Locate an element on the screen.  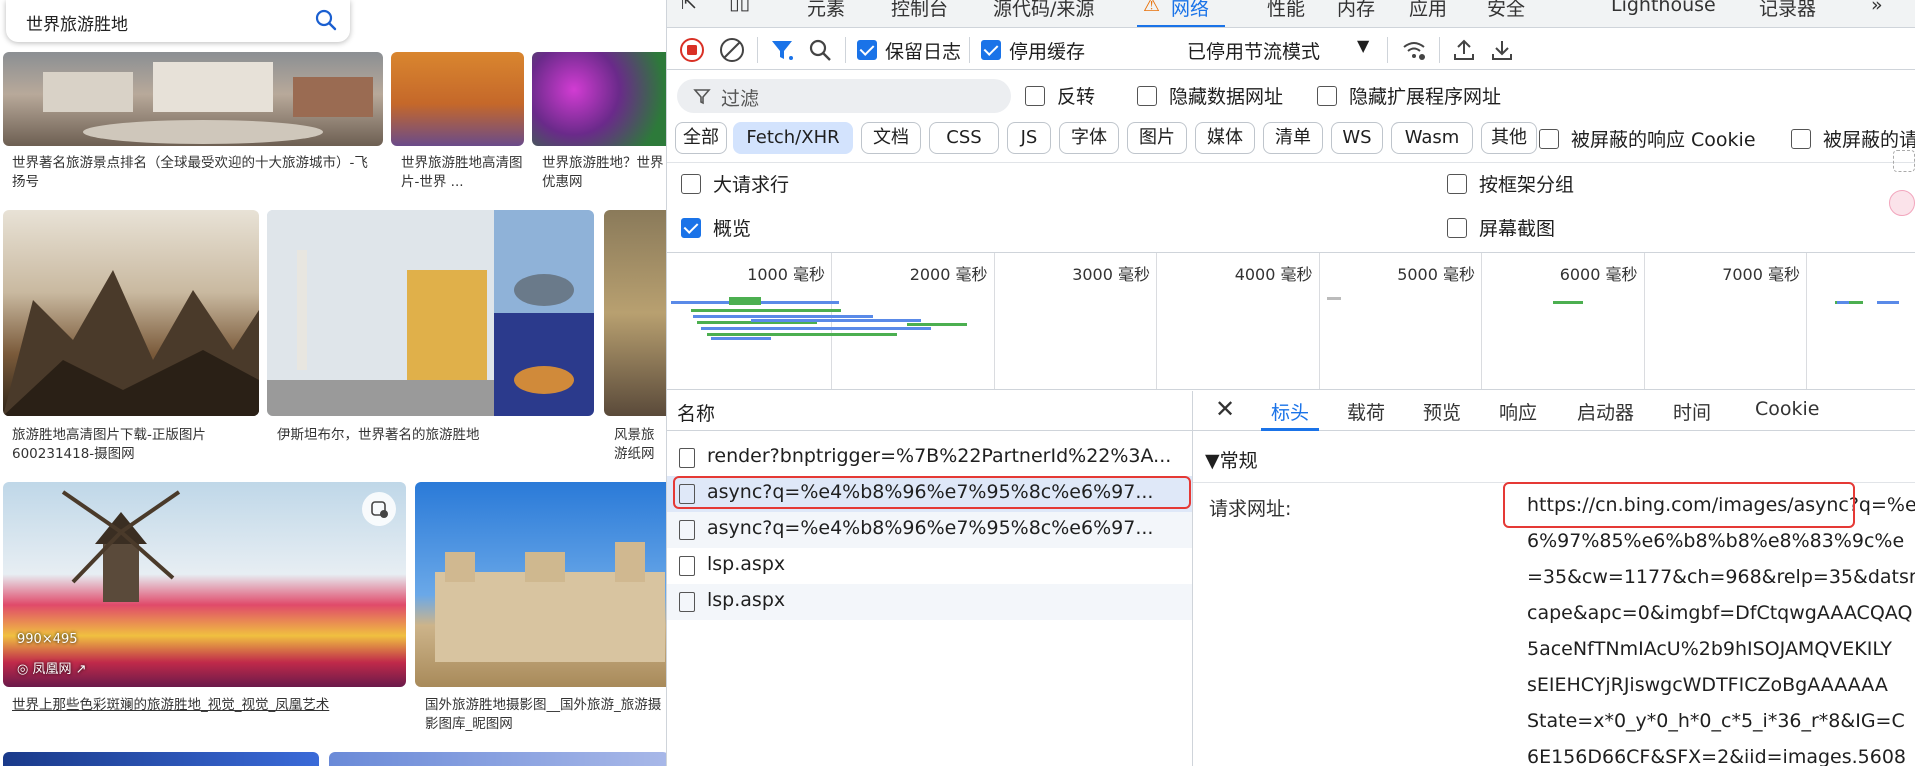
tab-timing: 时间 is located at coordinates (1692, 411).